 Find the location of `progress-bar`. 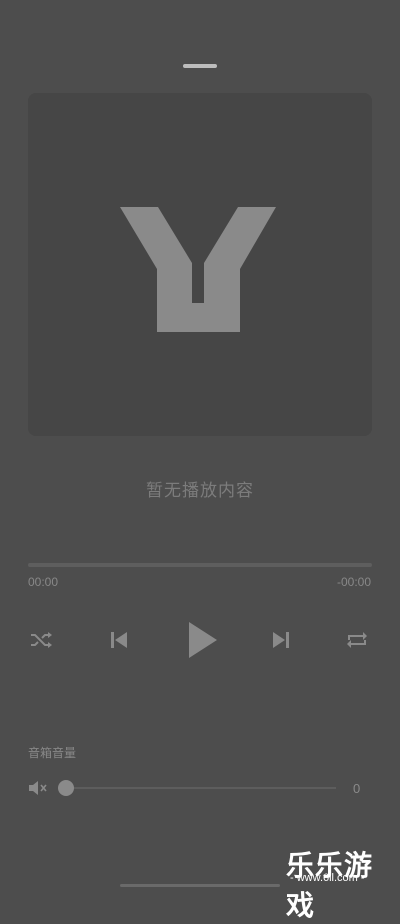

progress-bar is located at coordinates (200, 565).